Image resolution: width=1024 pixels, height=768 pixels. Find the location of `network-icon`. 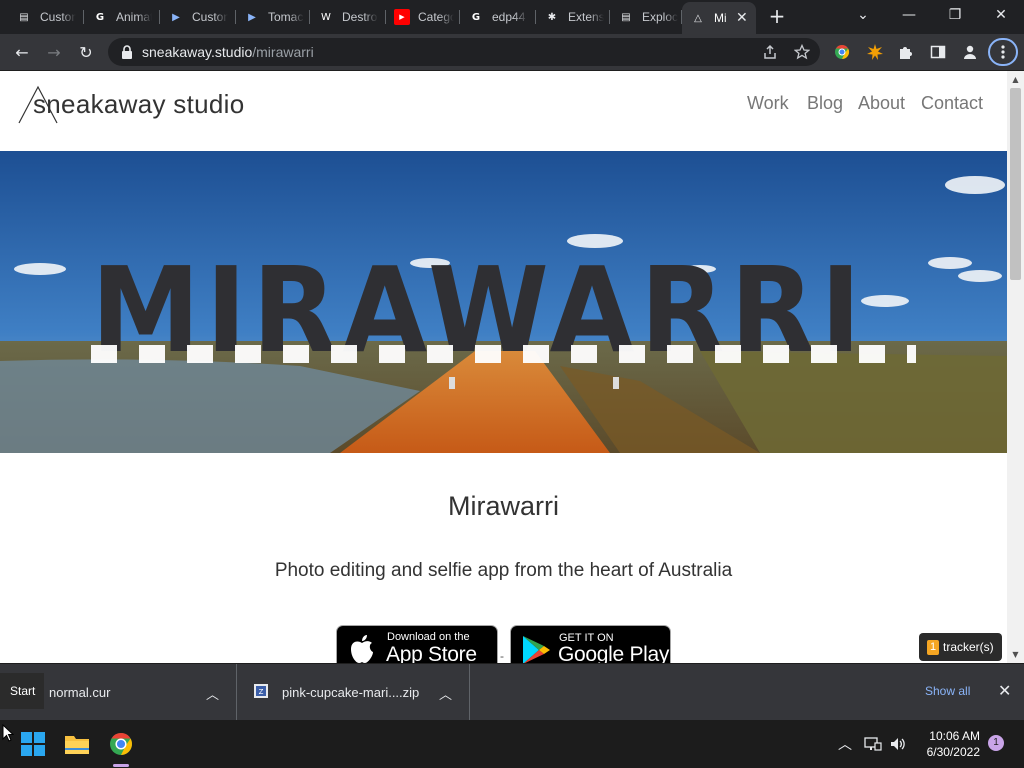

network-icon is located at coordinates (873, 744).